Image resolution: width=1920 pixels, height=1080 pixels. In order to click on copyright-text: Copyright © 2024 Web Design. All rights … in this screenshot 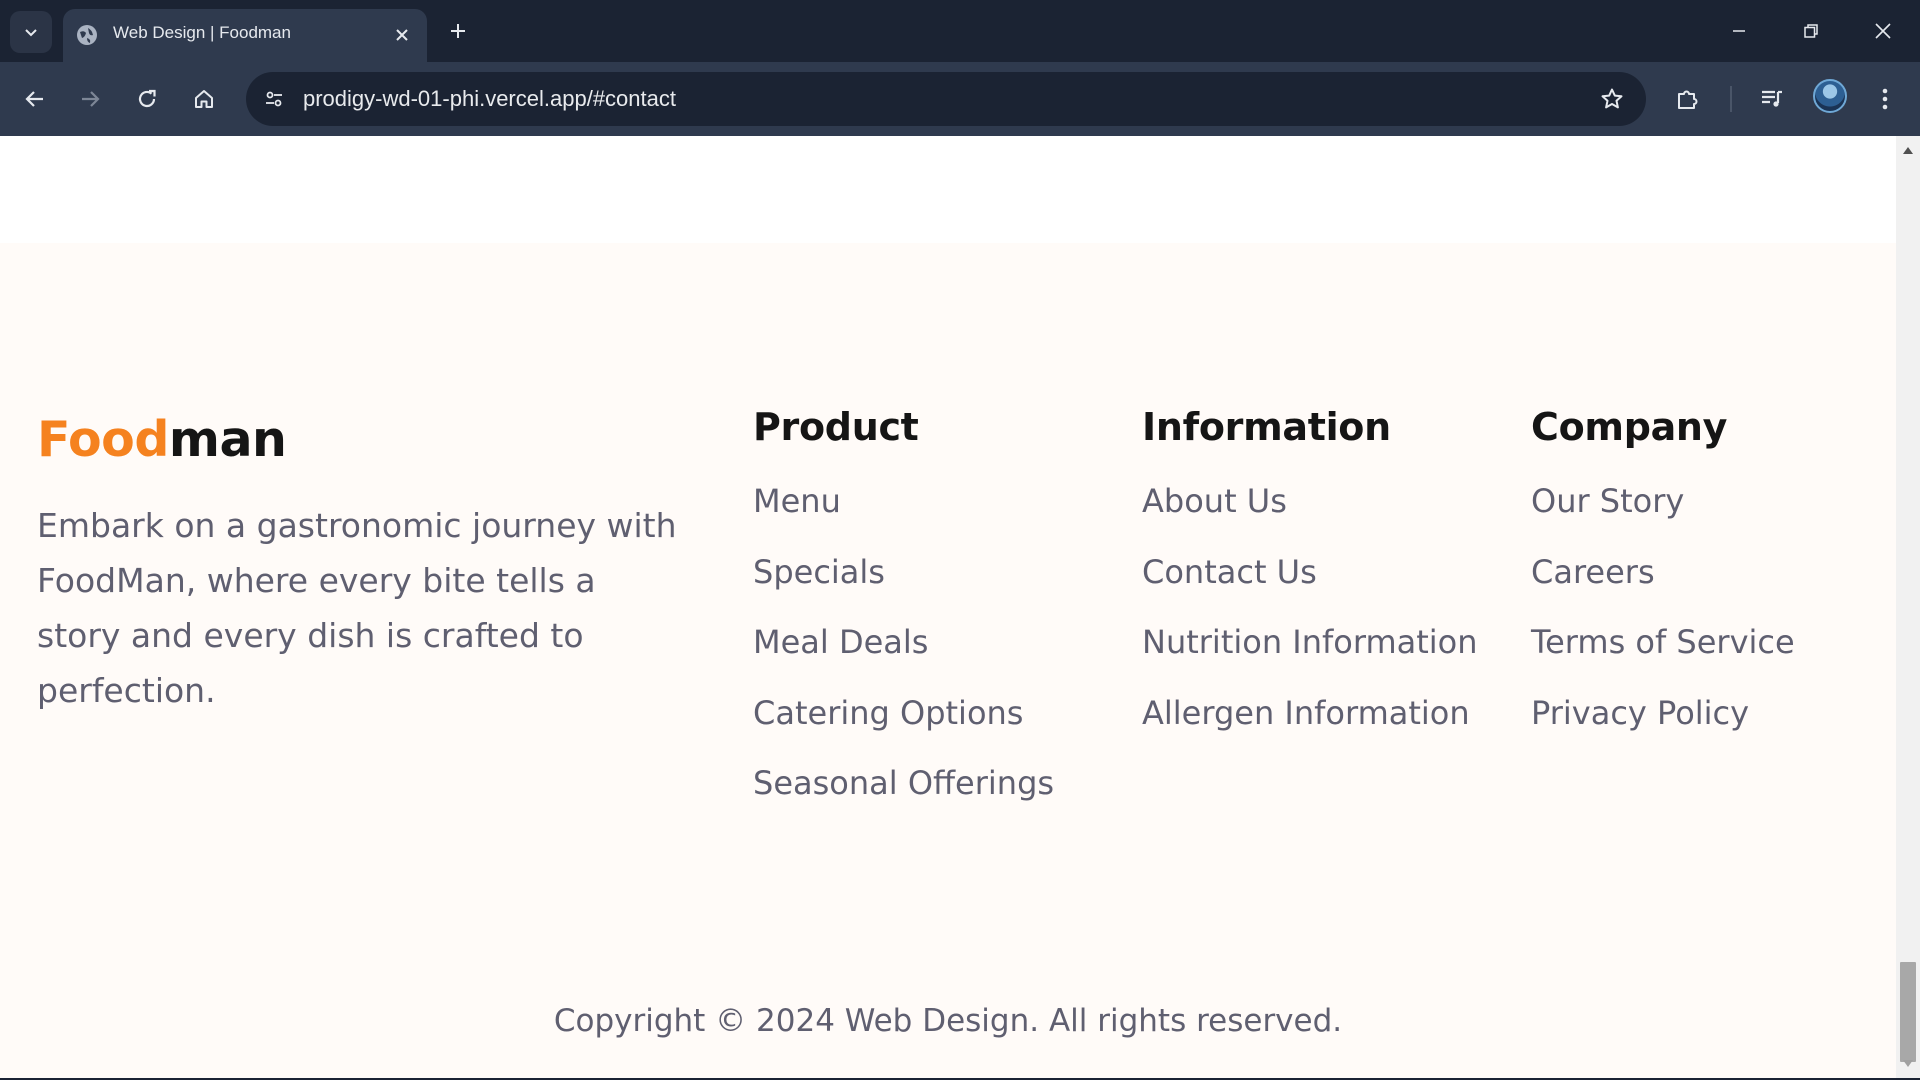, I will do `click(948, 1021)`.